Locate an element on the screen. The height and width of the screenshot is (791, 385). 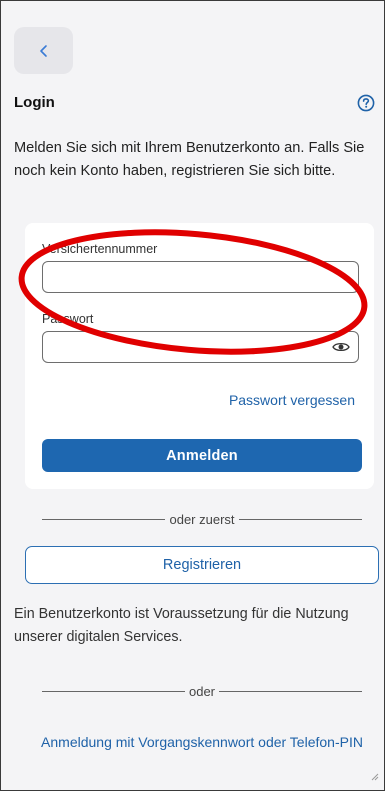
divider-text: oder zuerst is located at coordinates (202, 519).